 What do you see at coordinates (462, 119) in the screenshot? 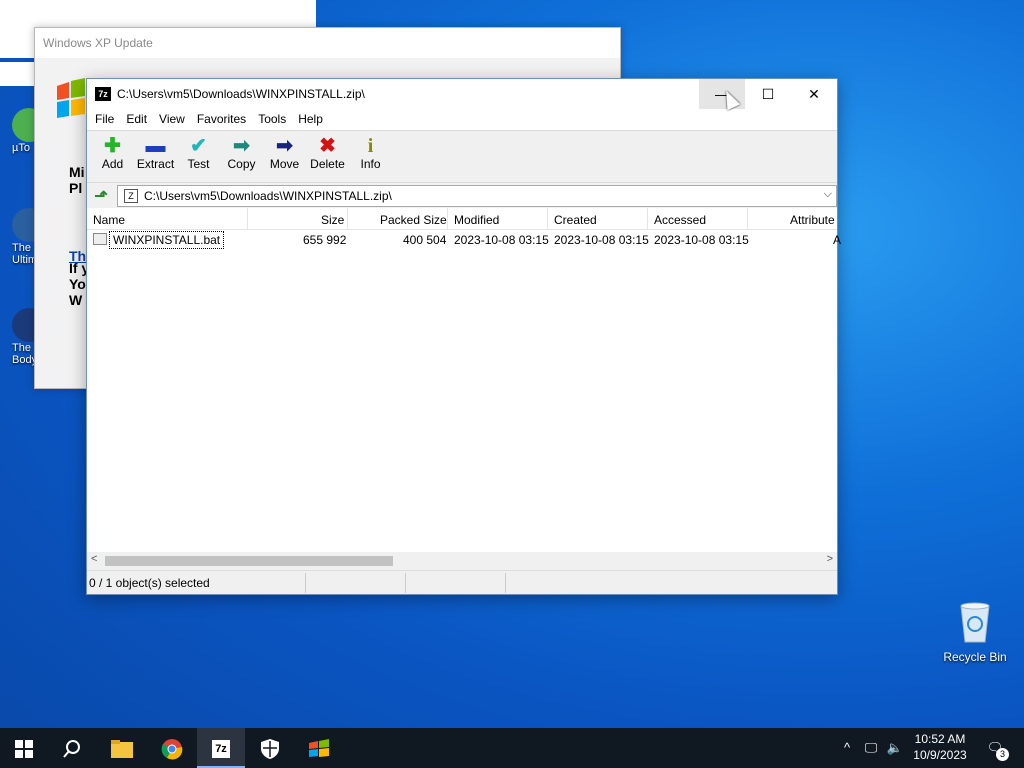
I see `menu-bar: File Edit View Favorites Tools Help` at bounding box center [462, 119].